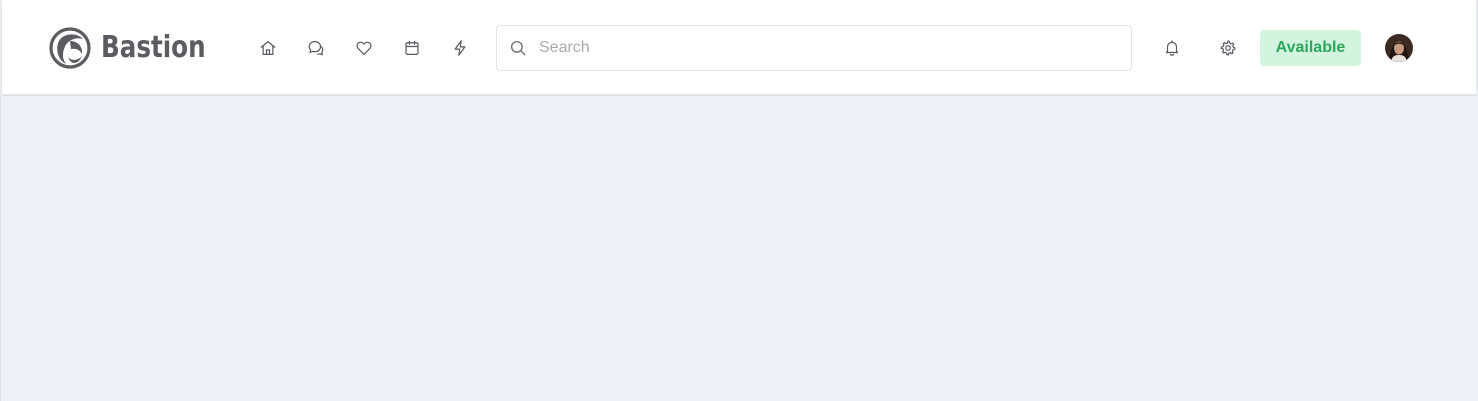  I want to click on search-icon, so click(518, 48).